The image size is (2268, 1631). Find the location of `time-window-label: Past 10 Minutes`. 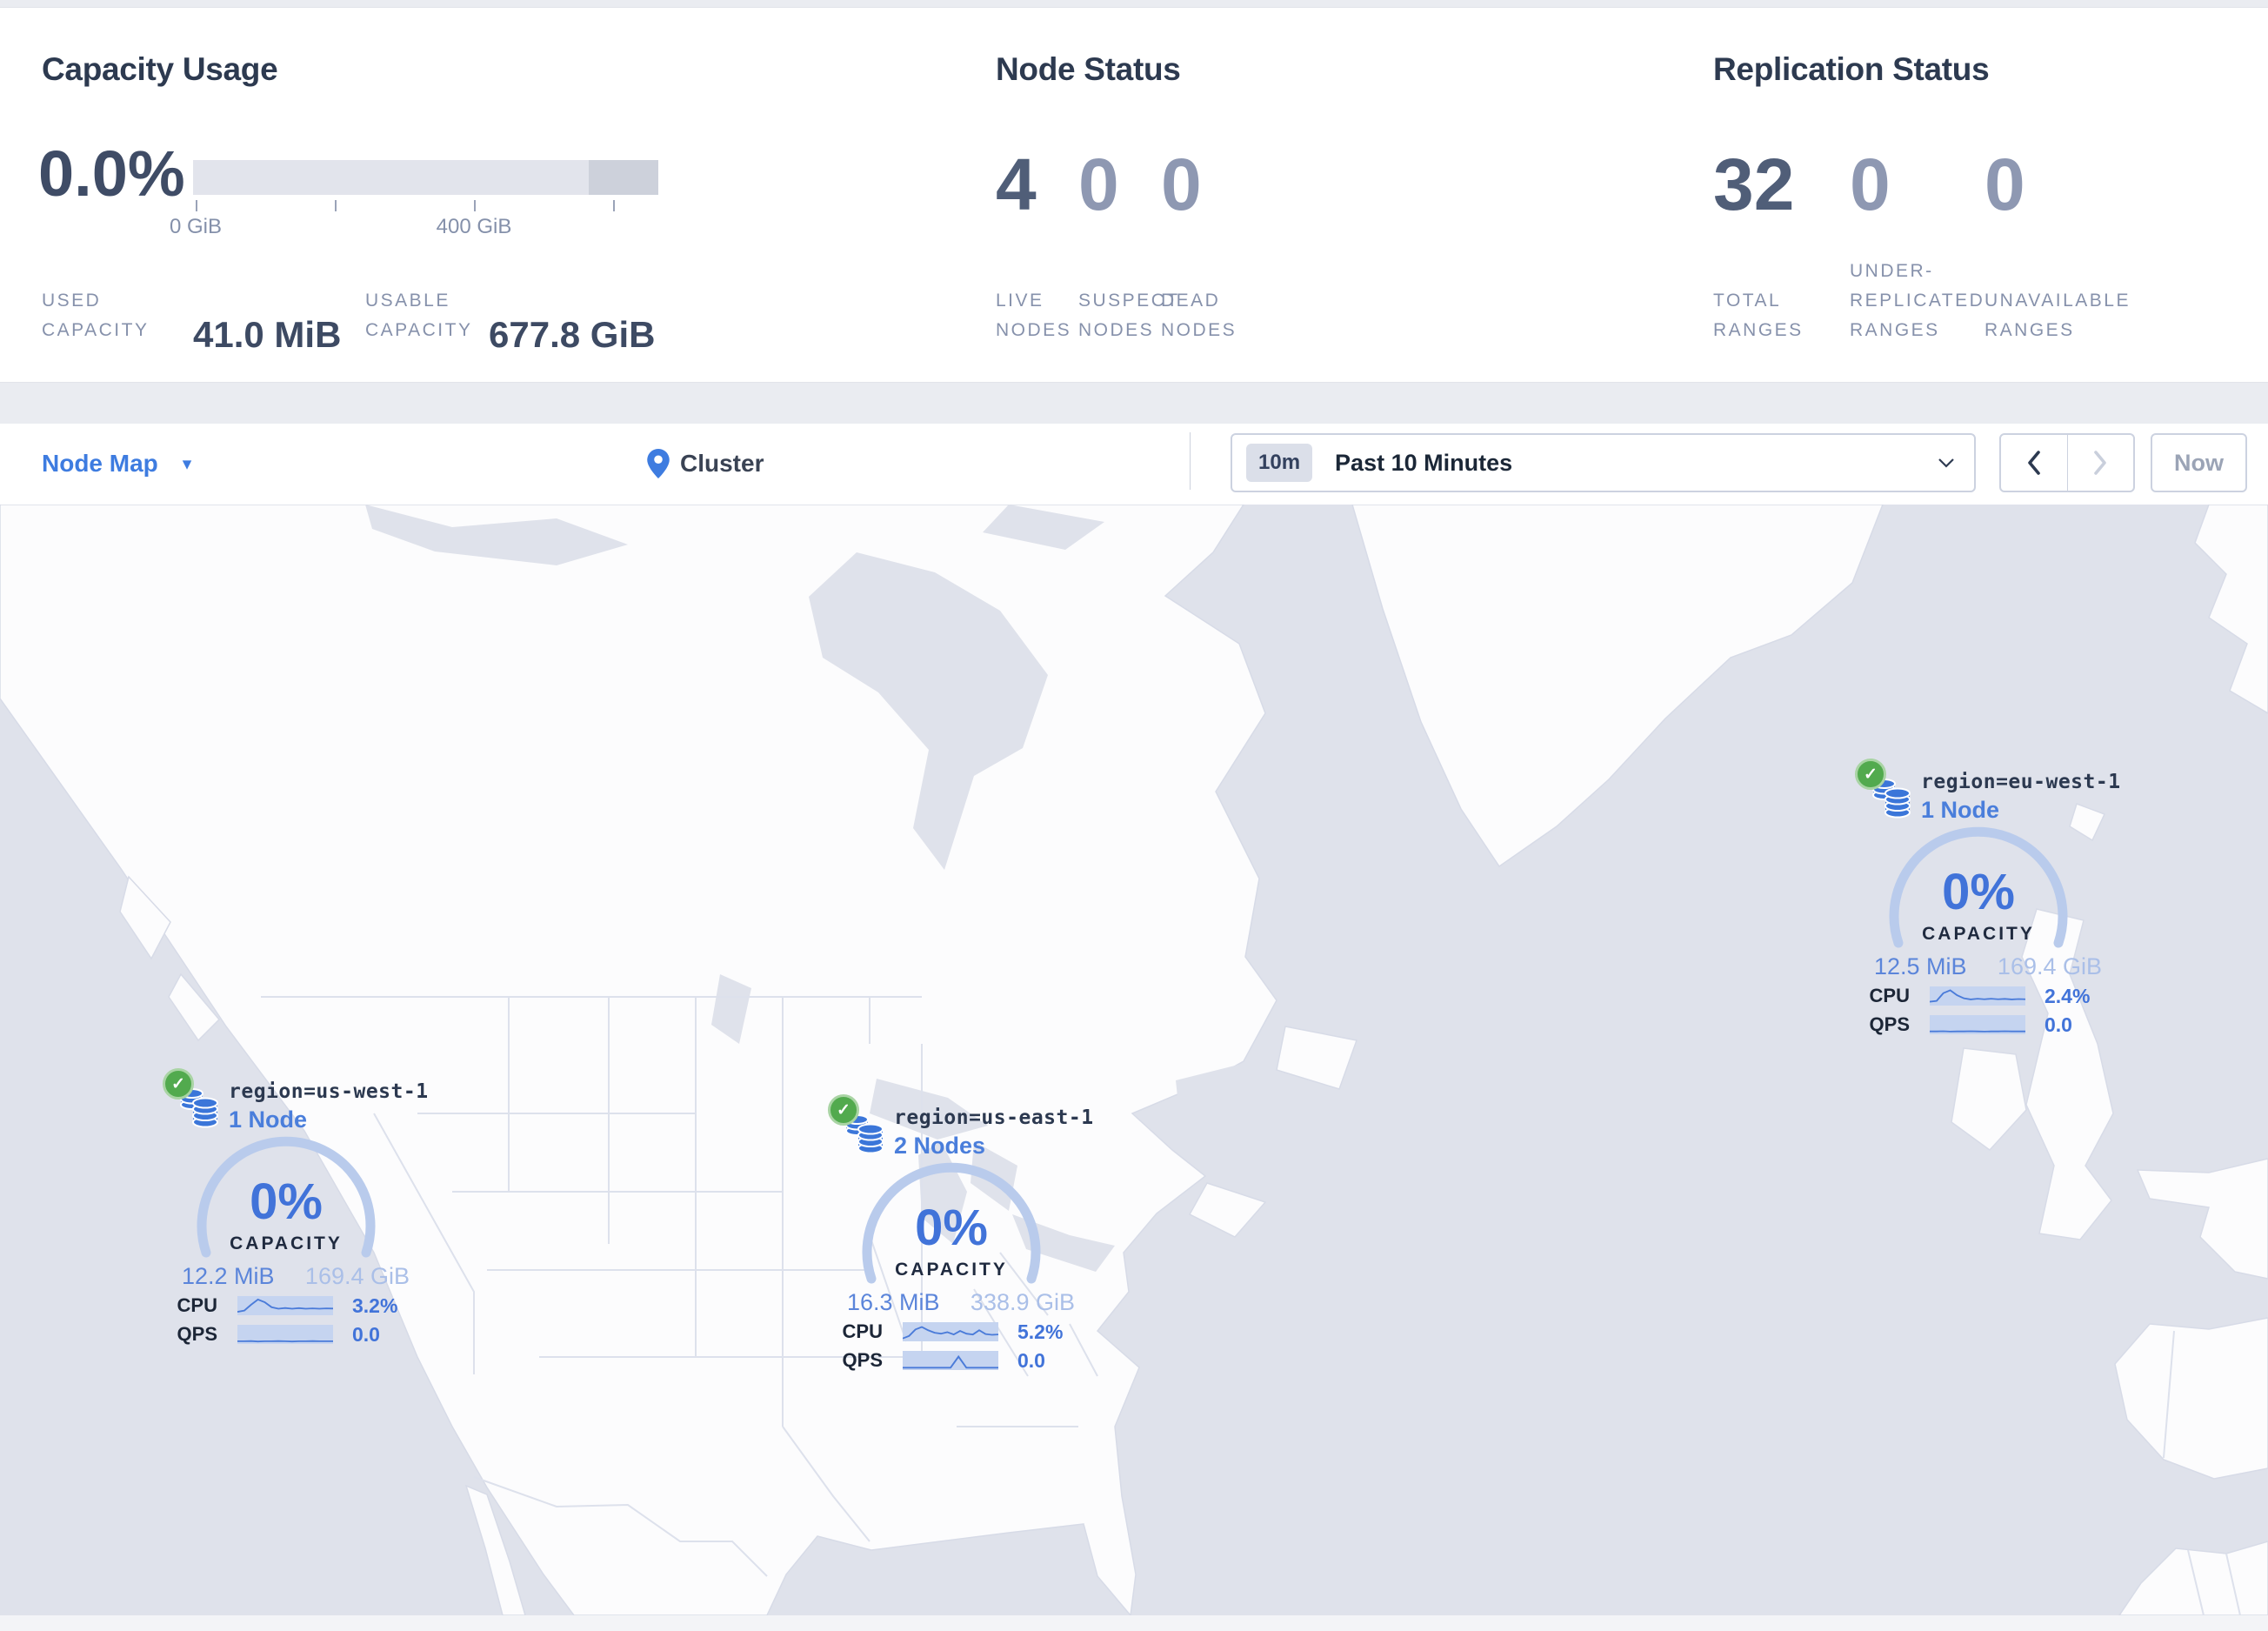

time-window-label: Past 10 Minutes is located at coordinates (1424, 462).